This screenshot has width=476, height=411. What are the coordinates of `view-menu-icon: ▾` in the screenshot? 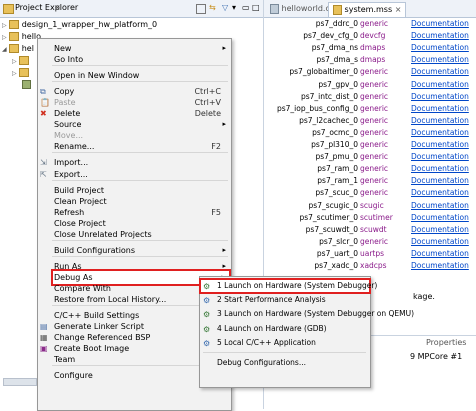 It's located at (234, 7).